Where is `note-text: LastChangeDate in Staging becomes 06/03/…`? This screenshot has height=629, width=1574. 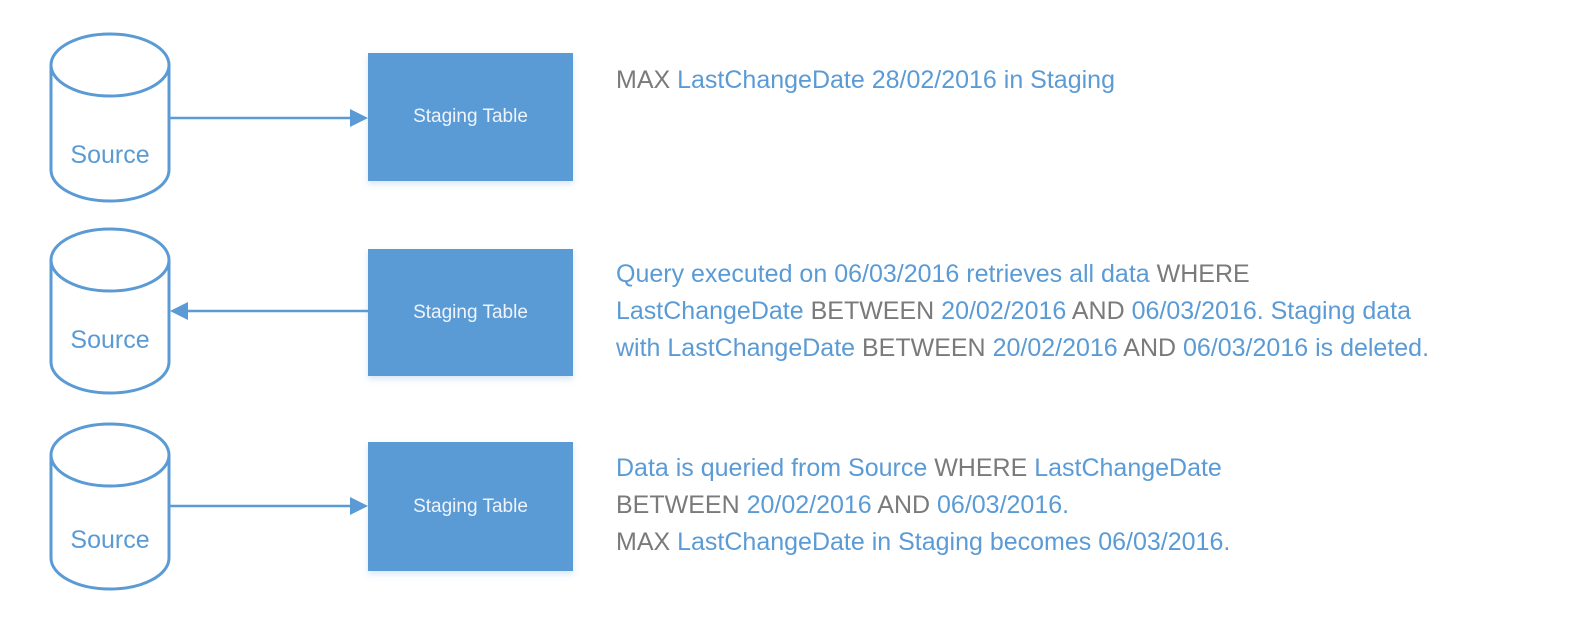
note-text: LastChangeDate in Staging becomes 06/03/… is located at coordinates (954, 542).